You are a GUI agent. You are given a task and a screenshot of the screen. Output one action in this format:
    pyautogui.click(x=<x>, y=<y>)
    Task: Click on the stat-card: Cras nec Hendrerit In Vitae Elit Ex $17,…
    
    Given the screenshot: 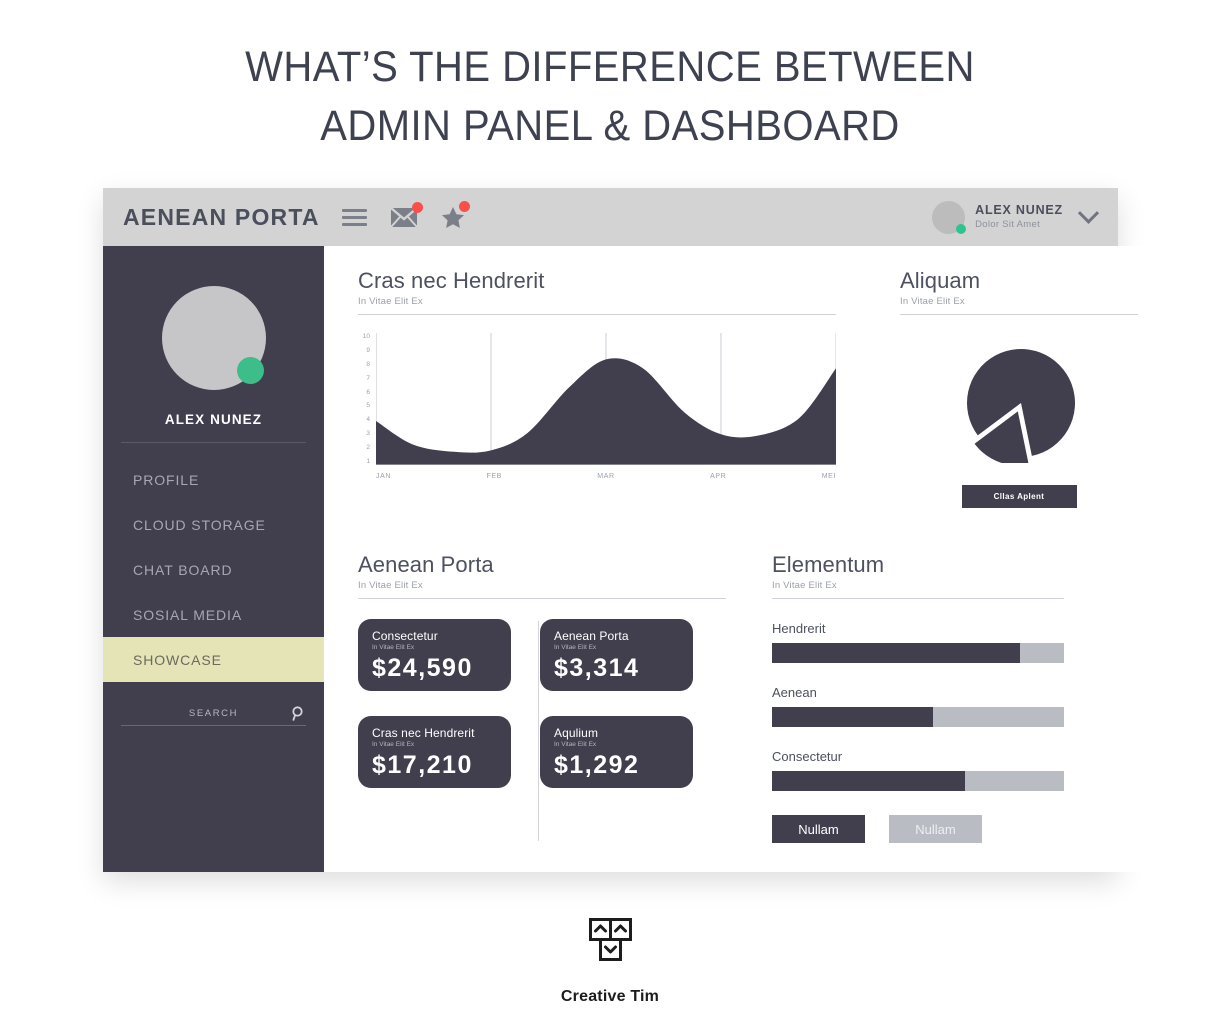 What is the action you would take?
    pyautogui.click(x=434, y=752)
    